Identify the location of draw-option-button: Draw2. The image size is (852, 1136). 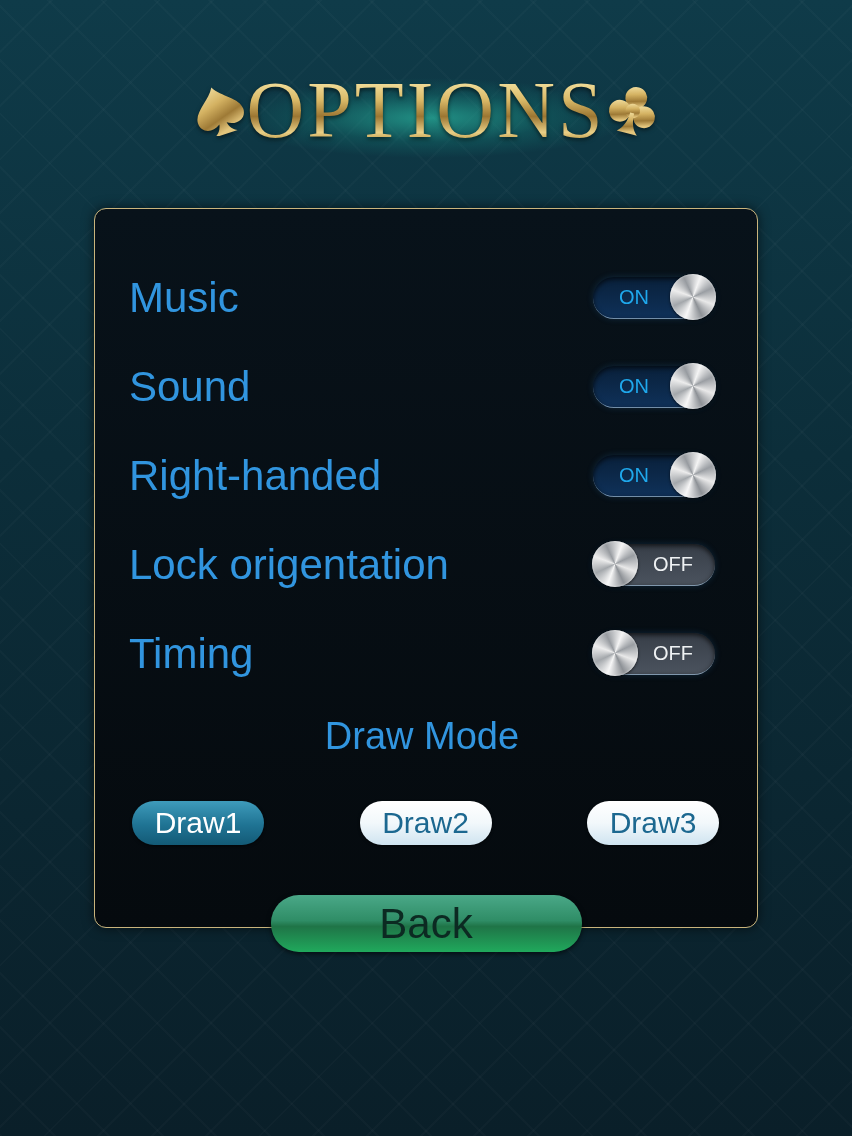
(425, 823).